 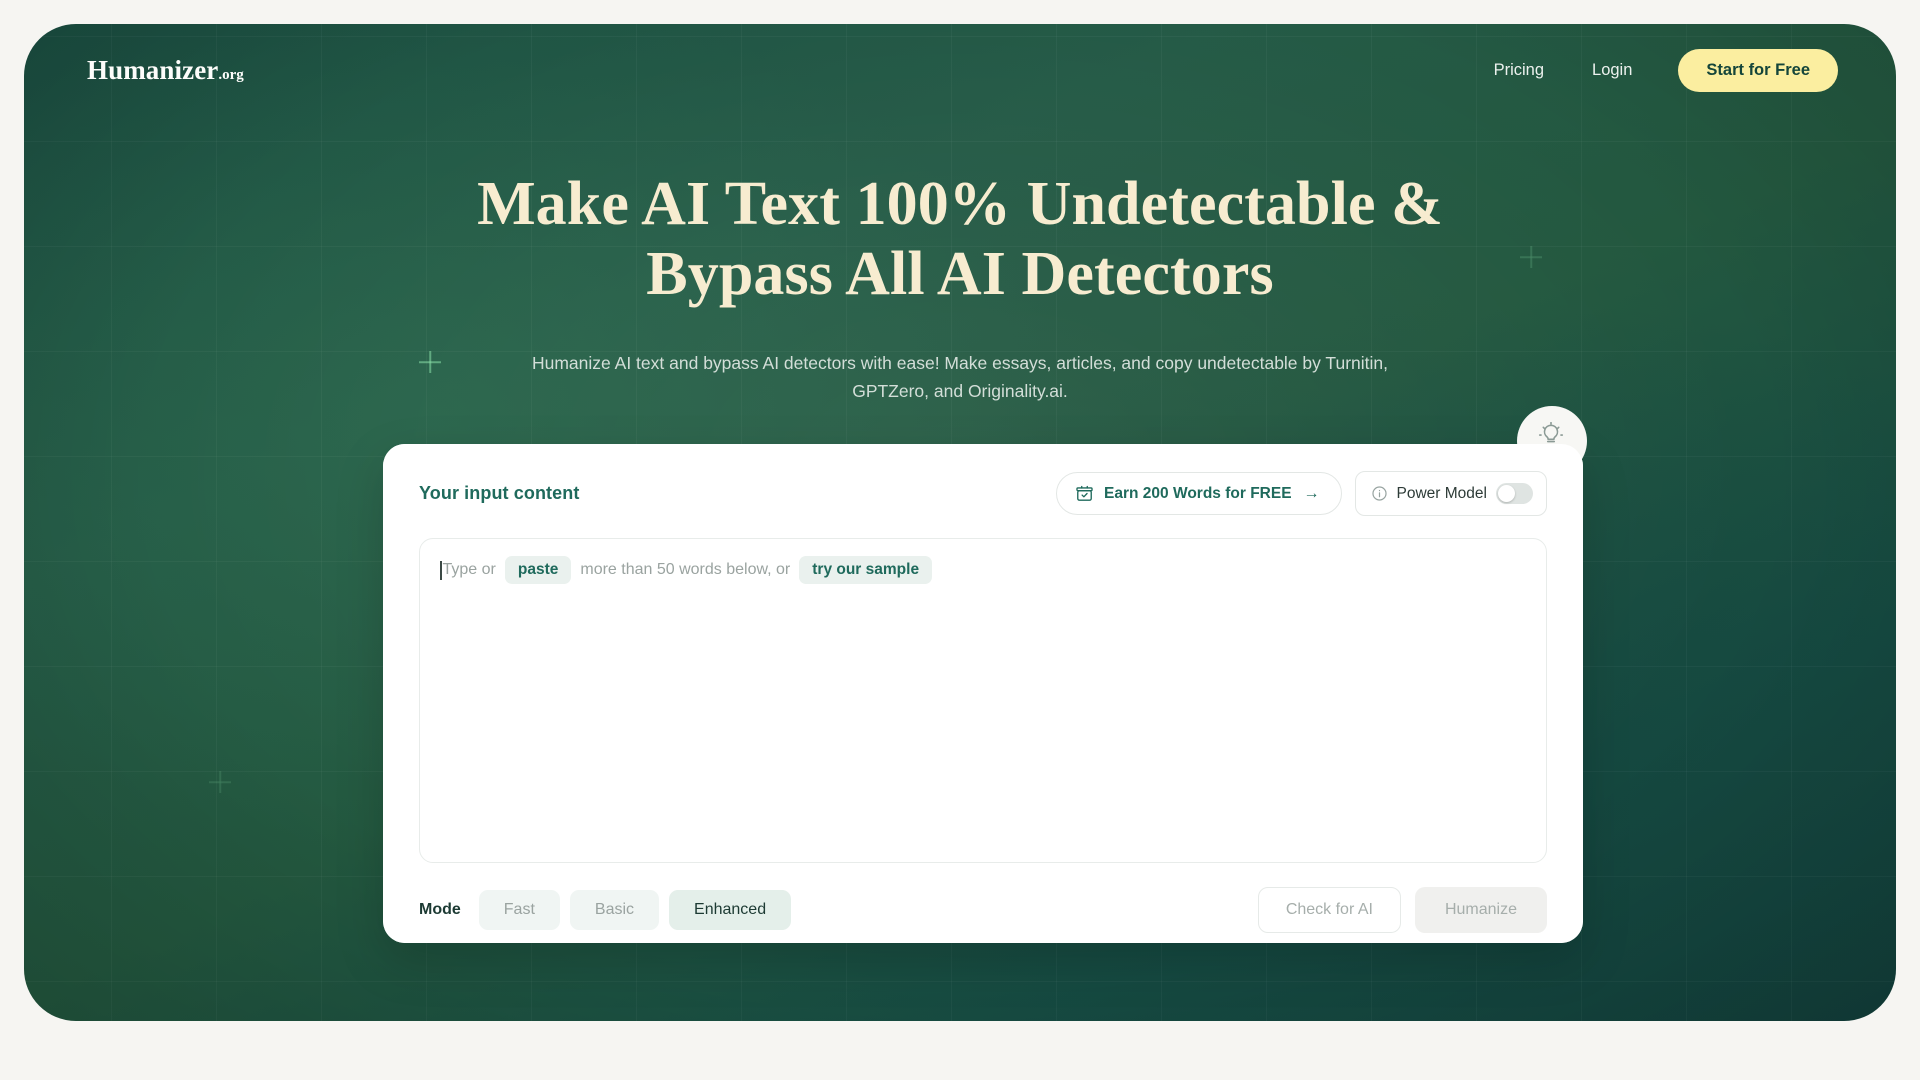 I want to click on mode-button-fast: Fast, so click(x=519, y=910).